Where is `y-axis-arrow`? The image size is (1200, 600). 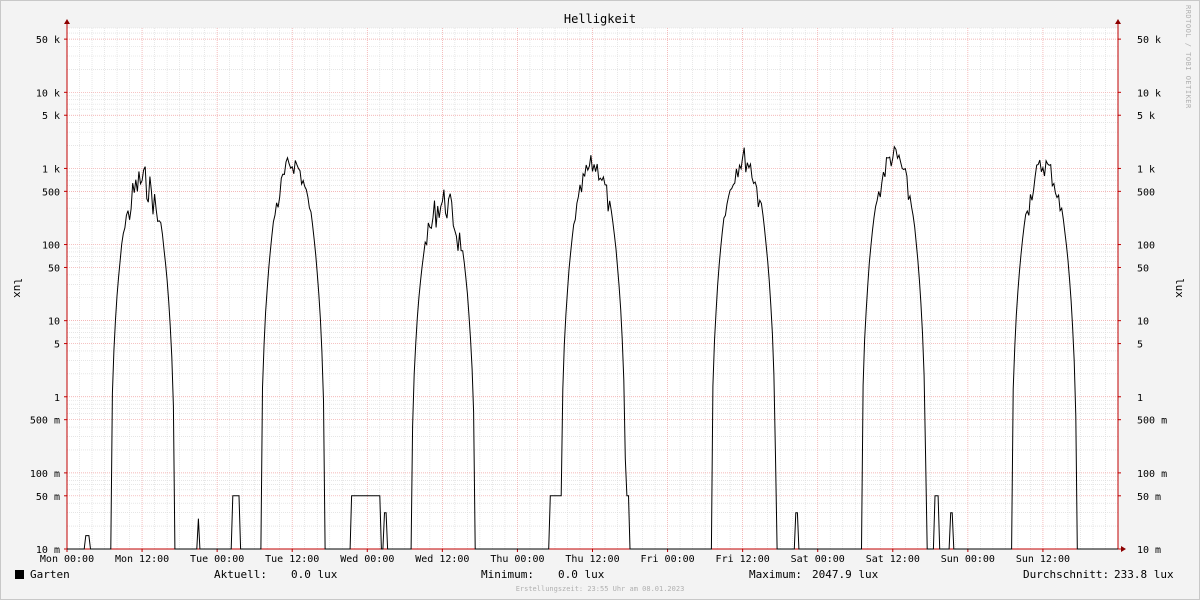
y-axis-arrow is located at coordinates (67, 21).